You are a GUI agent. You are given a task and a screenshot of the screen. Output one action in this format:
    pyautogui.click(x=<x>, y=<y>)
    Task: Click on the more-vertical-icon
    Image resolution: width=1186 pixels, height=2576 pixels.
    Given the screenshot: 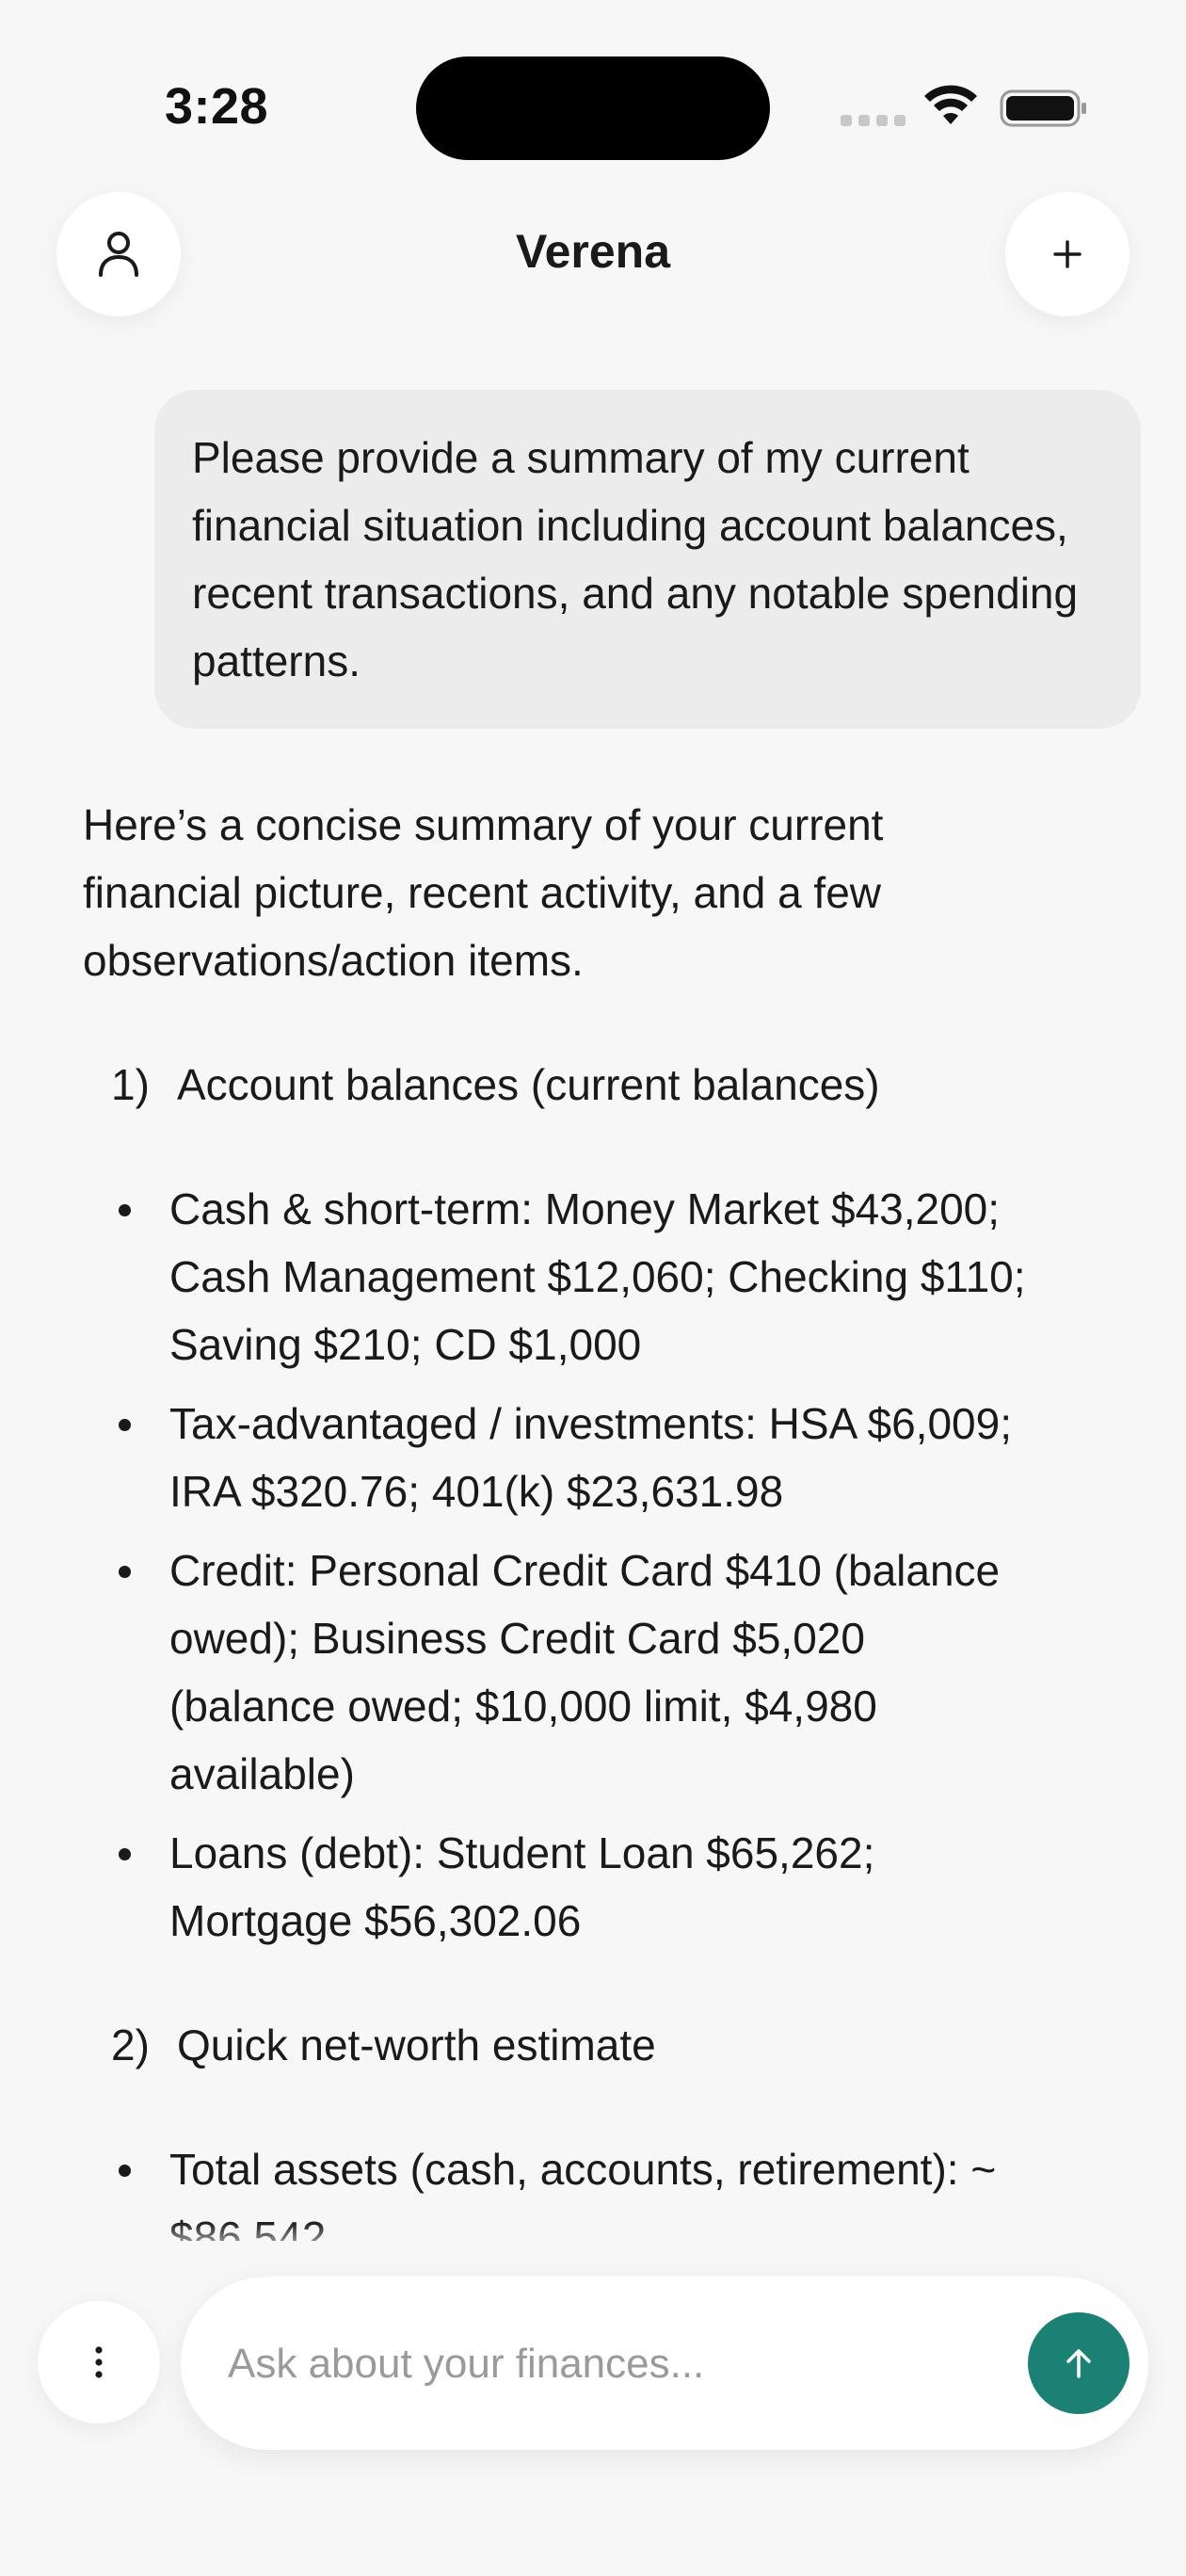 What is the action you would take?
    pyautogui.click(x=99, y=2362)
    